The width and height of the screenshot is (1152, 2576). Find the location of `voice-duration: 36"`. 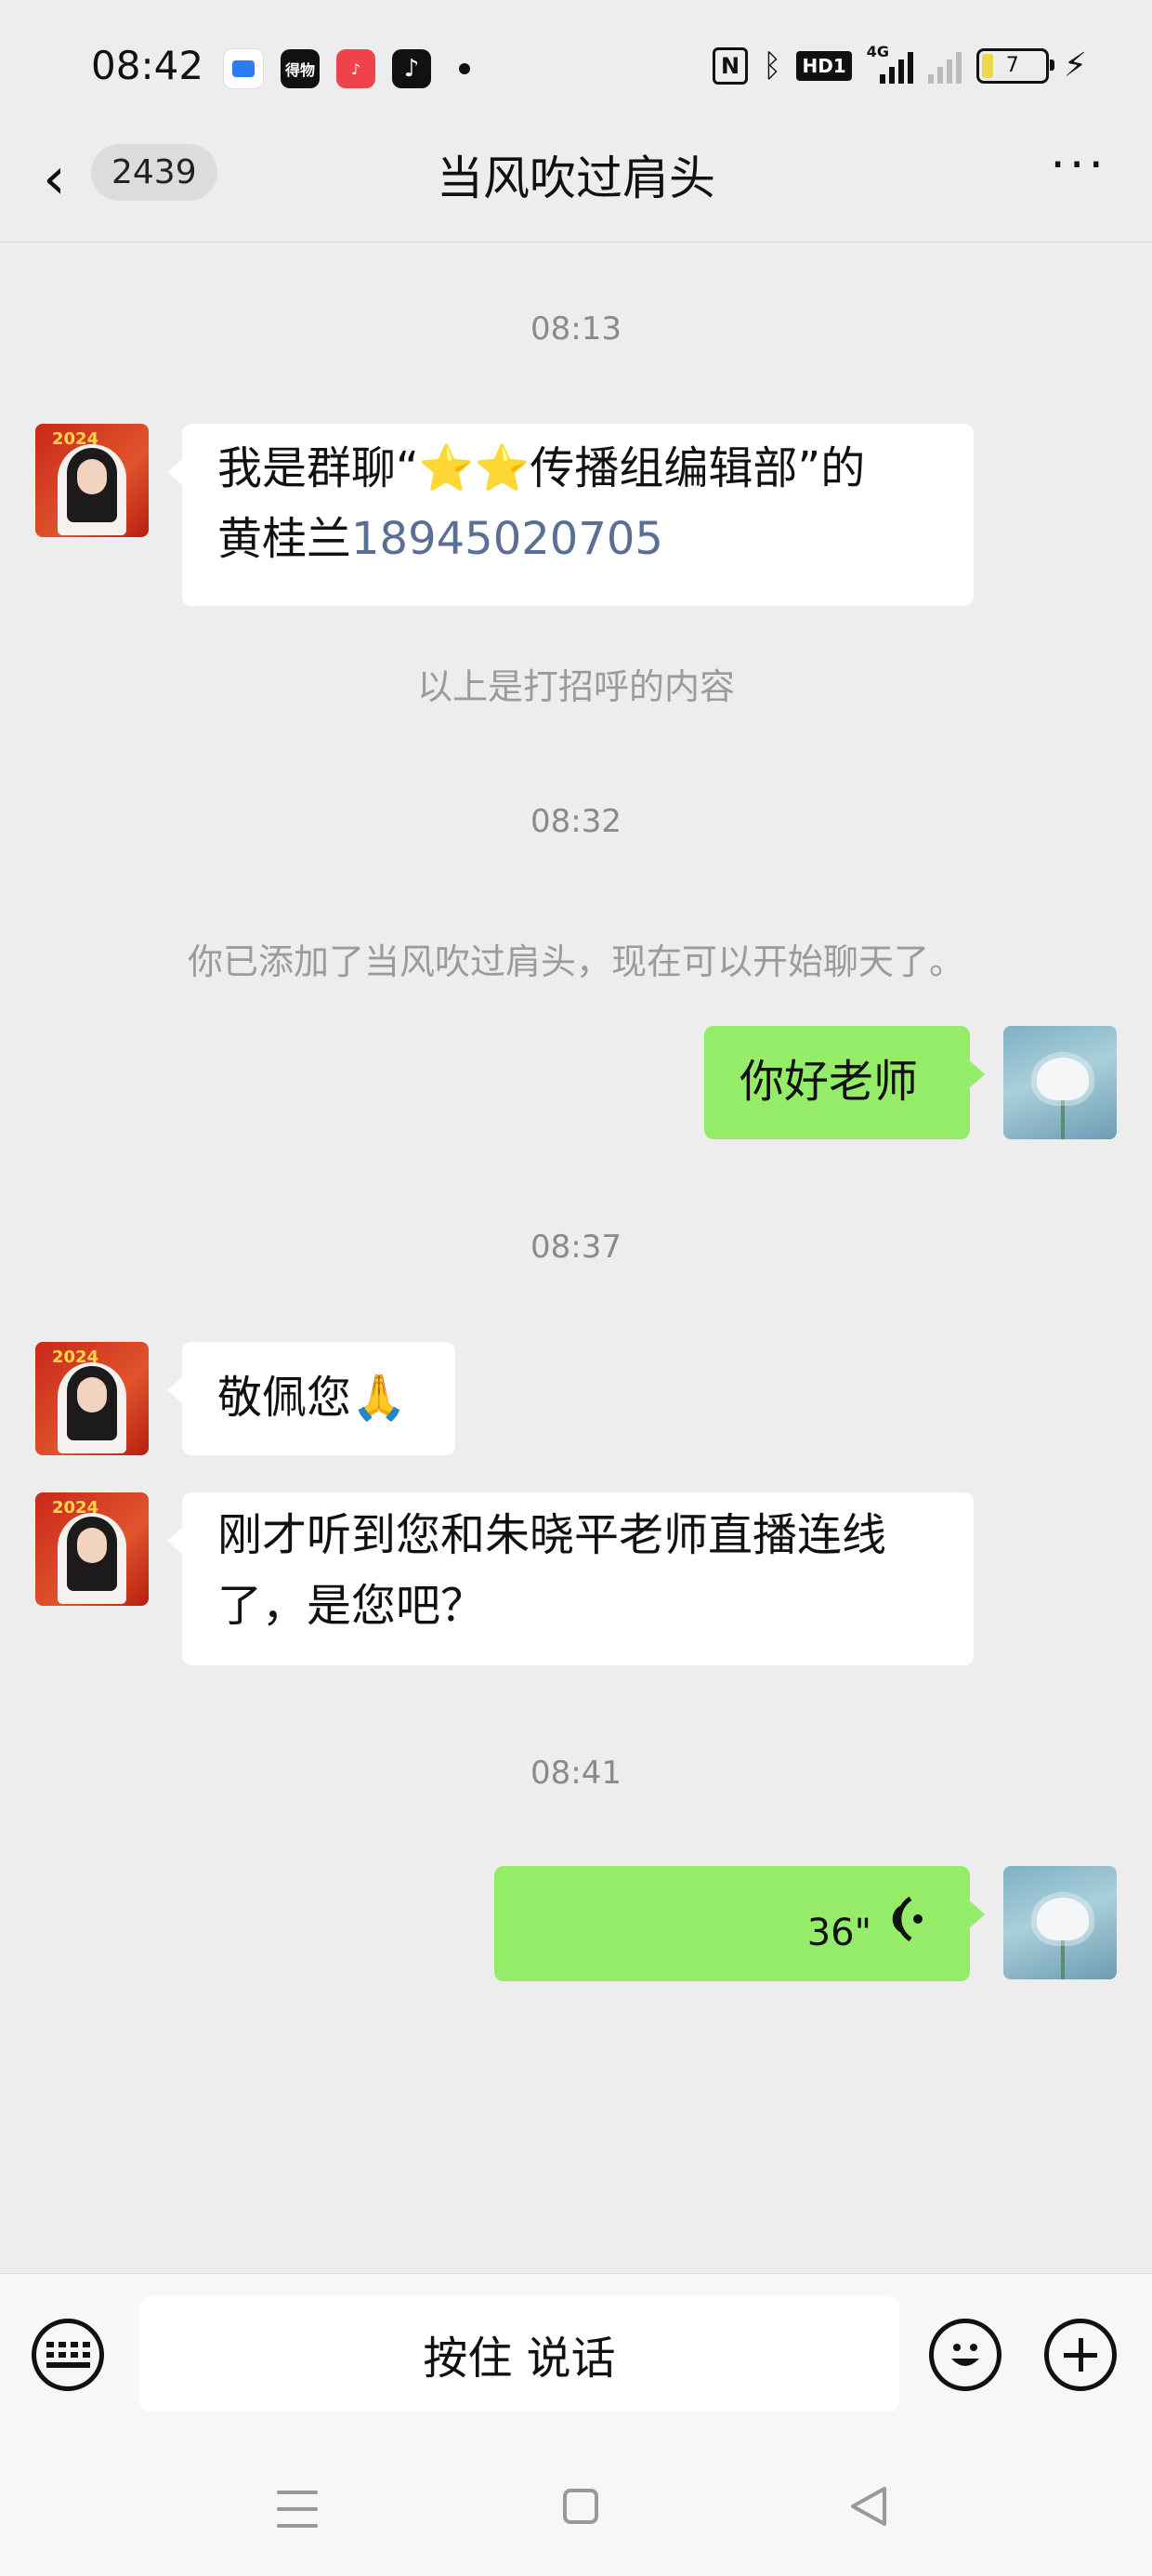

voice-duration: 36" is located at coordinates (838, 1933).